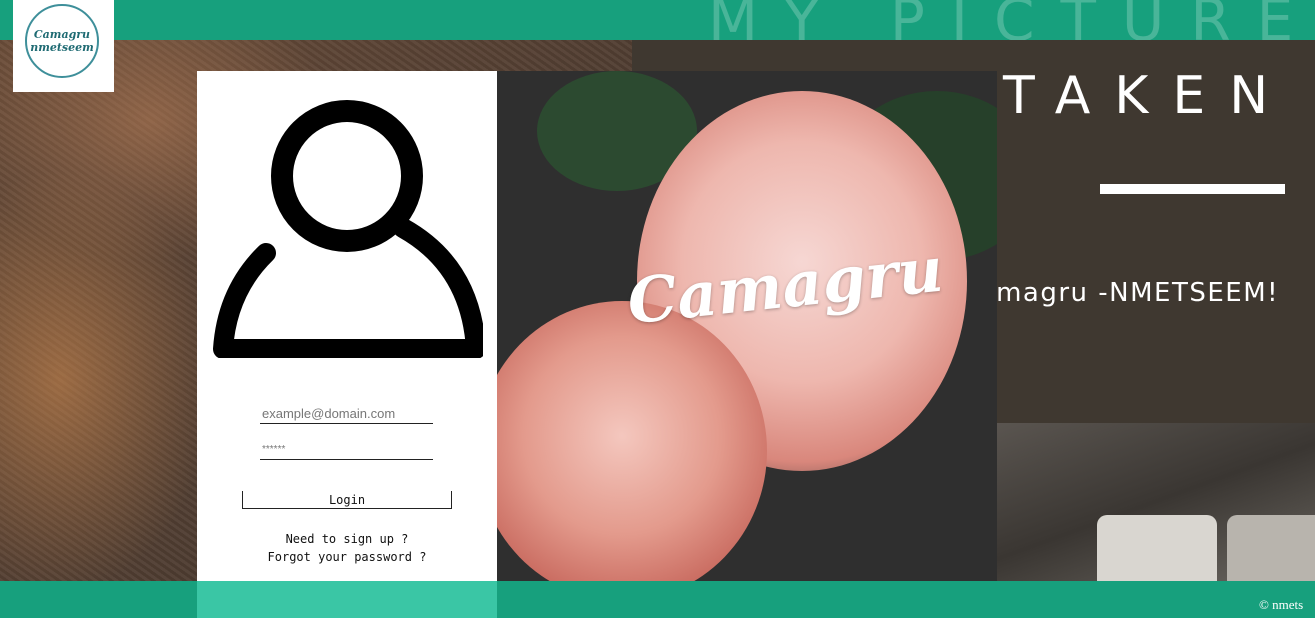 This screenshot has height=618, width=1315. What do you see at coordinates (347, 539) in the screenshot?
I see `signup-link: Need to sign up ?` at bounding box center [347, 539].